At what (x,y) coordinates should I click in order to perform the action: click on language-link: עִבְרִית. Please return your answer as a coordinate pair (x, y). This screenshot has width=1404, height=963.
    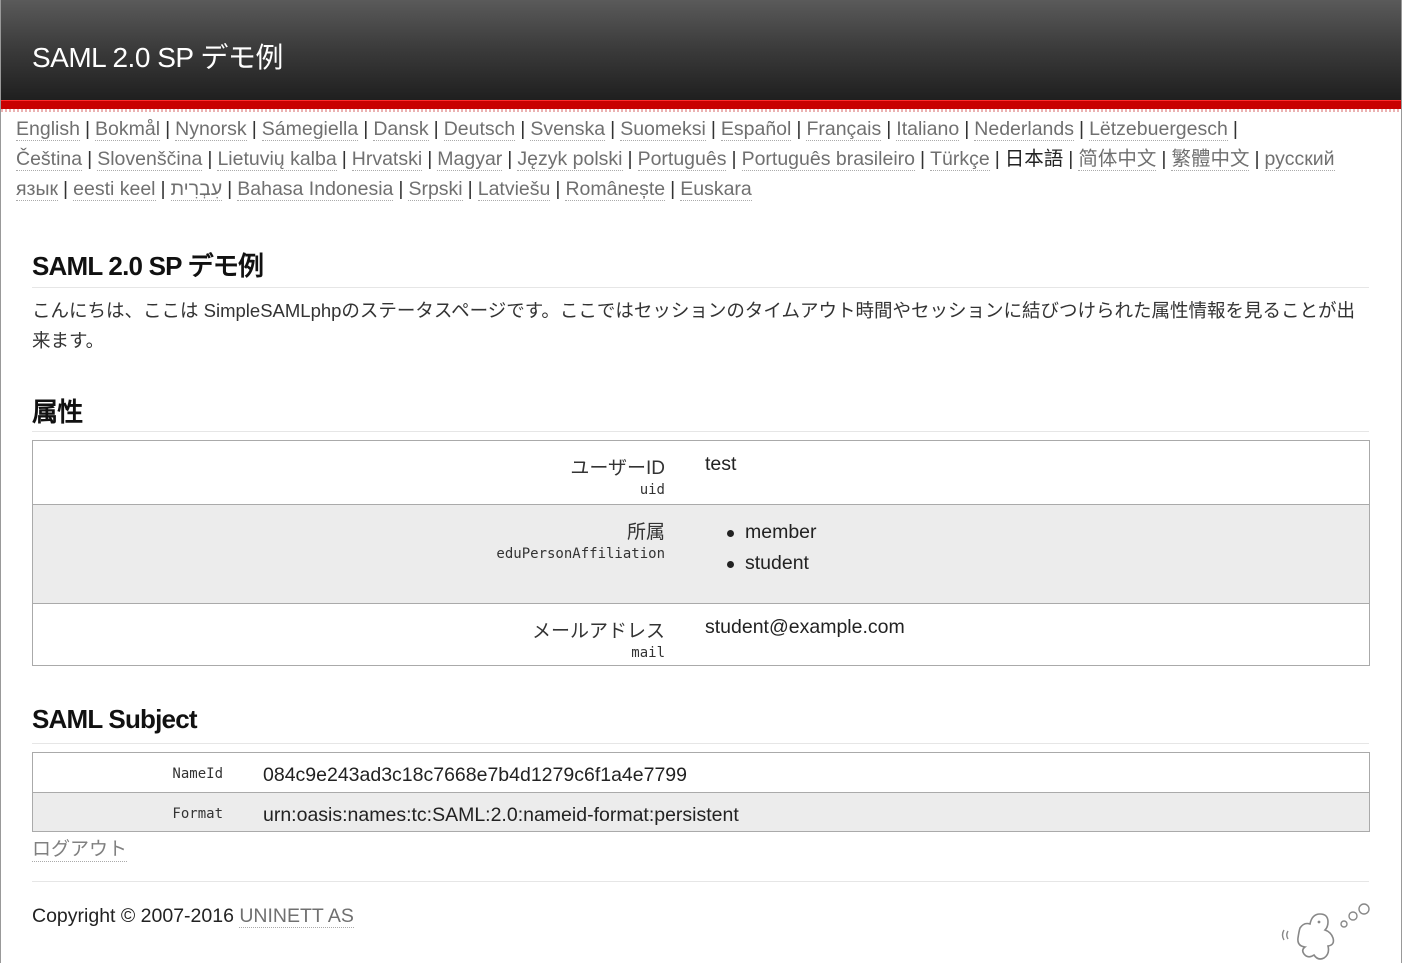
    Looking at the image, I should click on (196, 189).